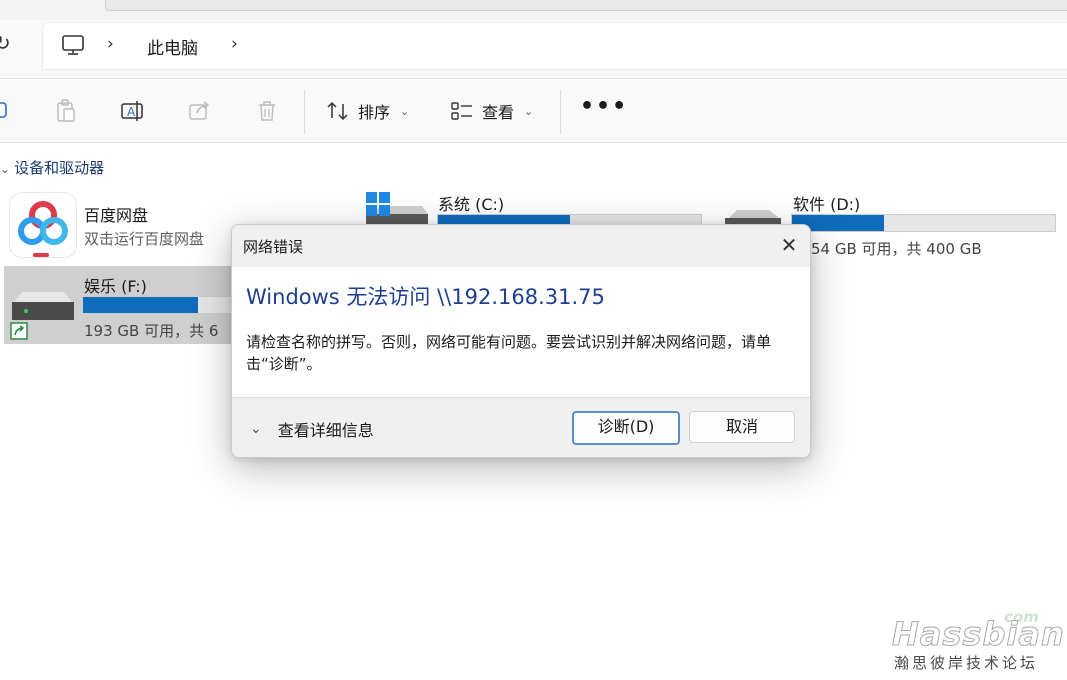 The width and height of the screenshot is (1067, 680). I want to click on drive-d-usage-bar, so click(923, 223).